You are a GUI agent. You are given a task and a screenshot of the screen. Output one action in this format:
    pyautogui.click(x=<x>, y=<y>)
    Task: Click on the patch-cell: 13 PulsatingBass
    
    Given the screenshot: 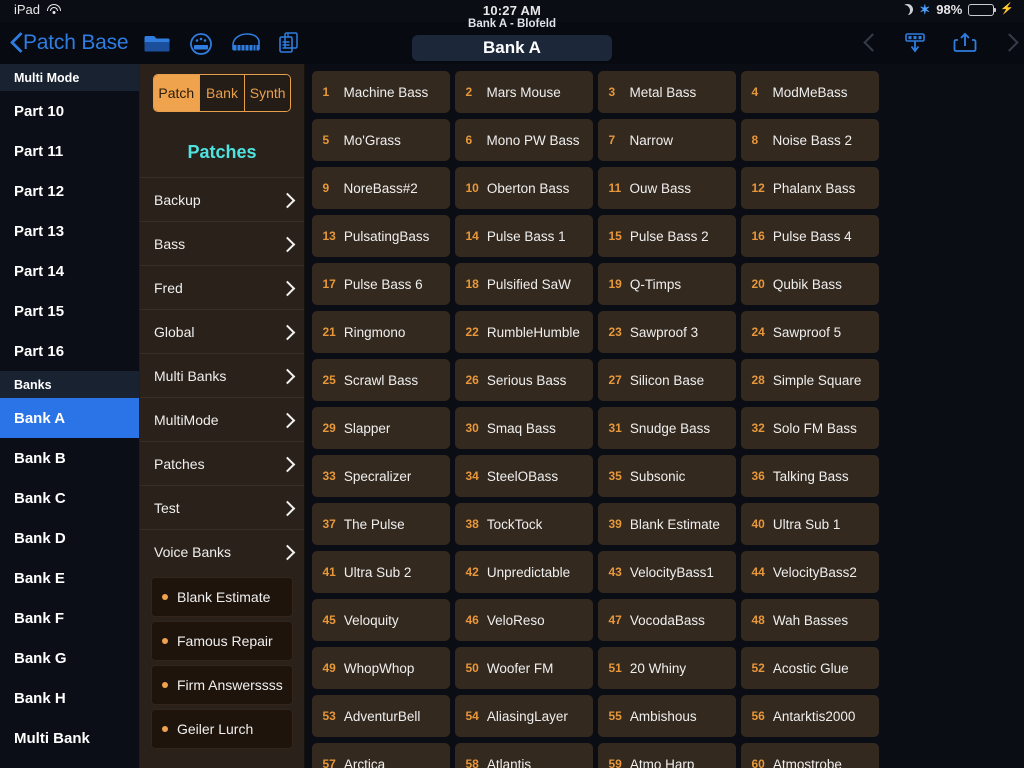 What is the action you would take?
    pyautogui.click(x=380, y=236)
    